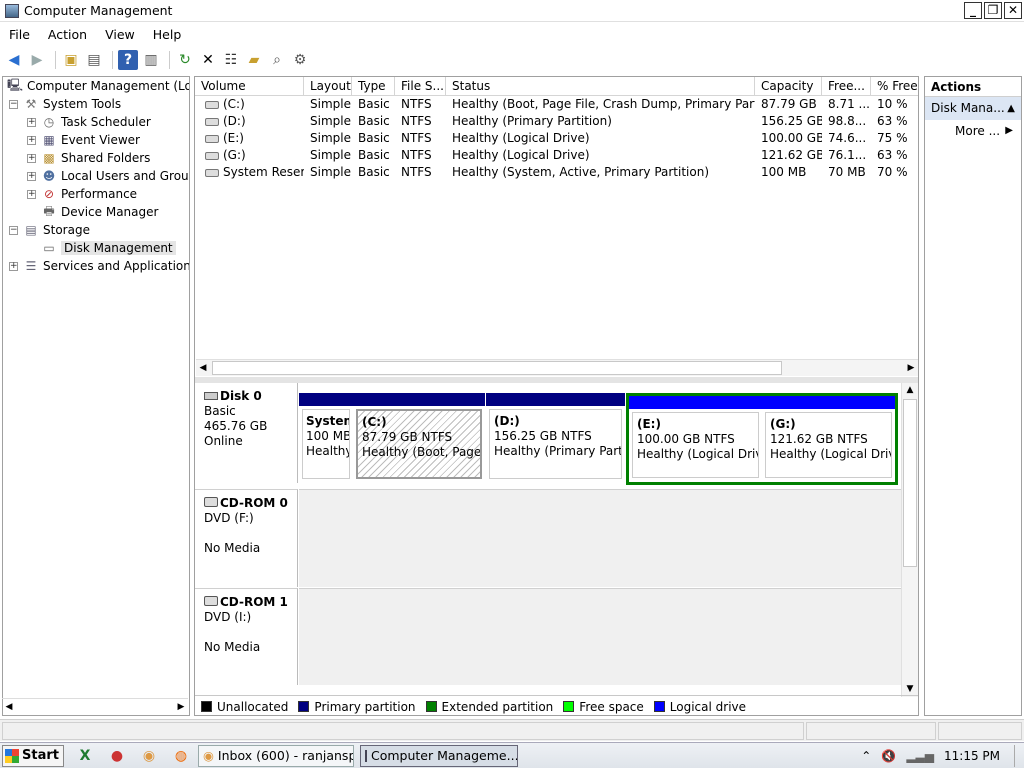 This screenshot has width=1024, height=769. Describe the element at coordinates (167, 34) in the screenshot. I see `menu-help: Help` at that location.